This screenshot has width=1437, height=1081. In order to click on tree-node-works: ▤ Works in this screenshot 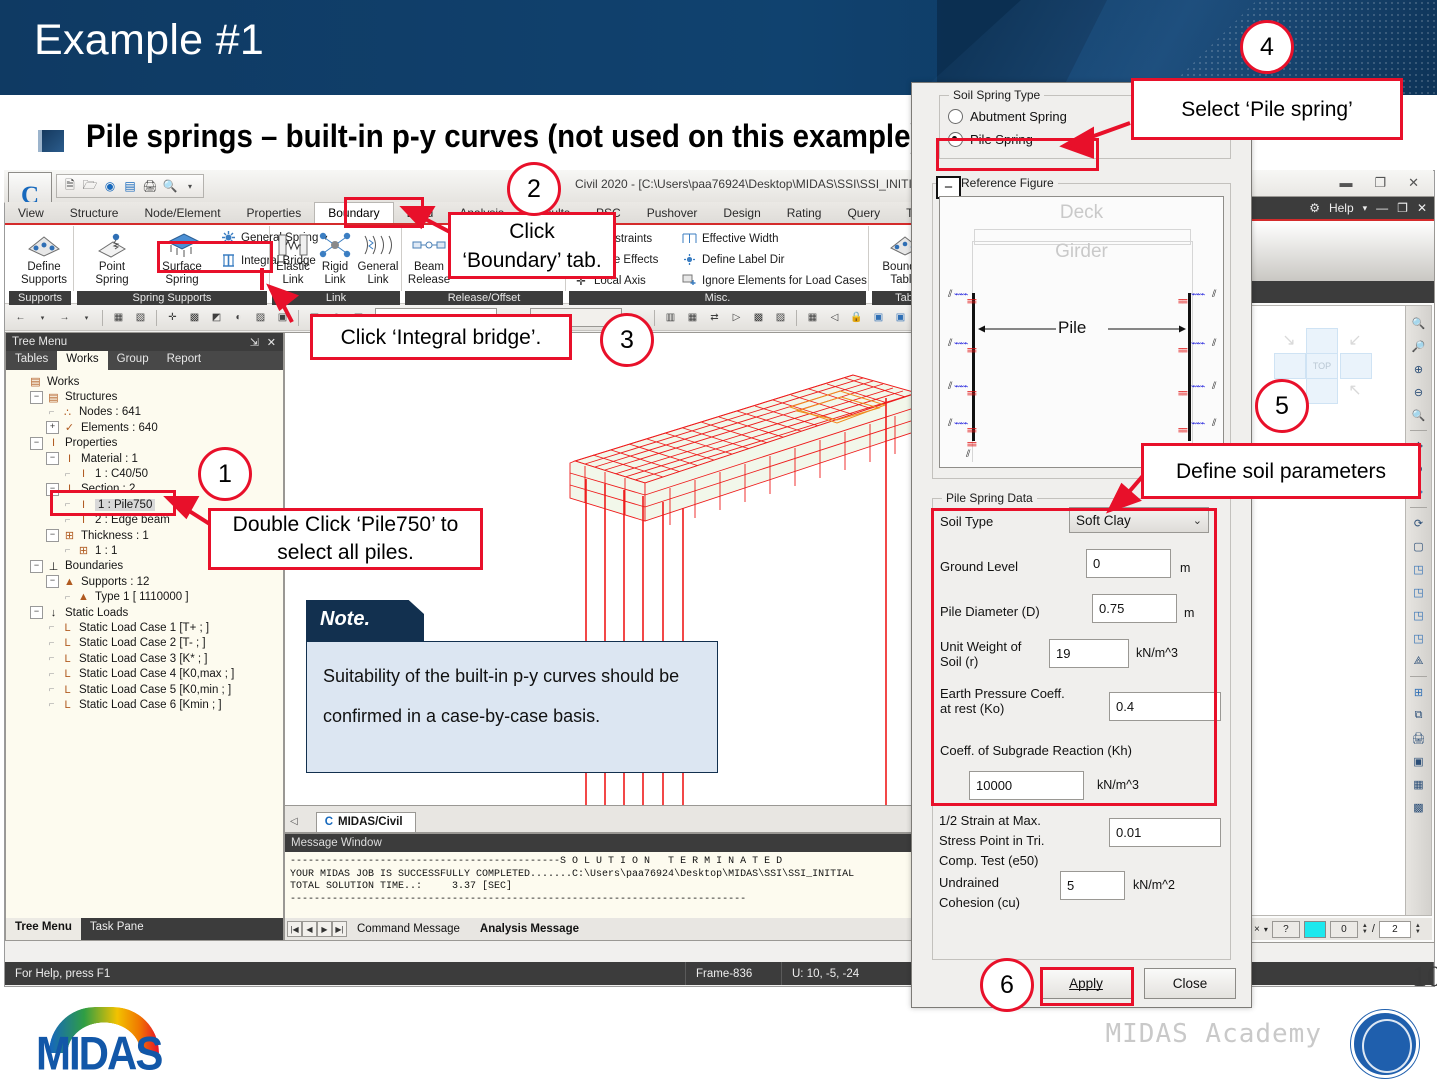, I will do `click(146, 381)`.